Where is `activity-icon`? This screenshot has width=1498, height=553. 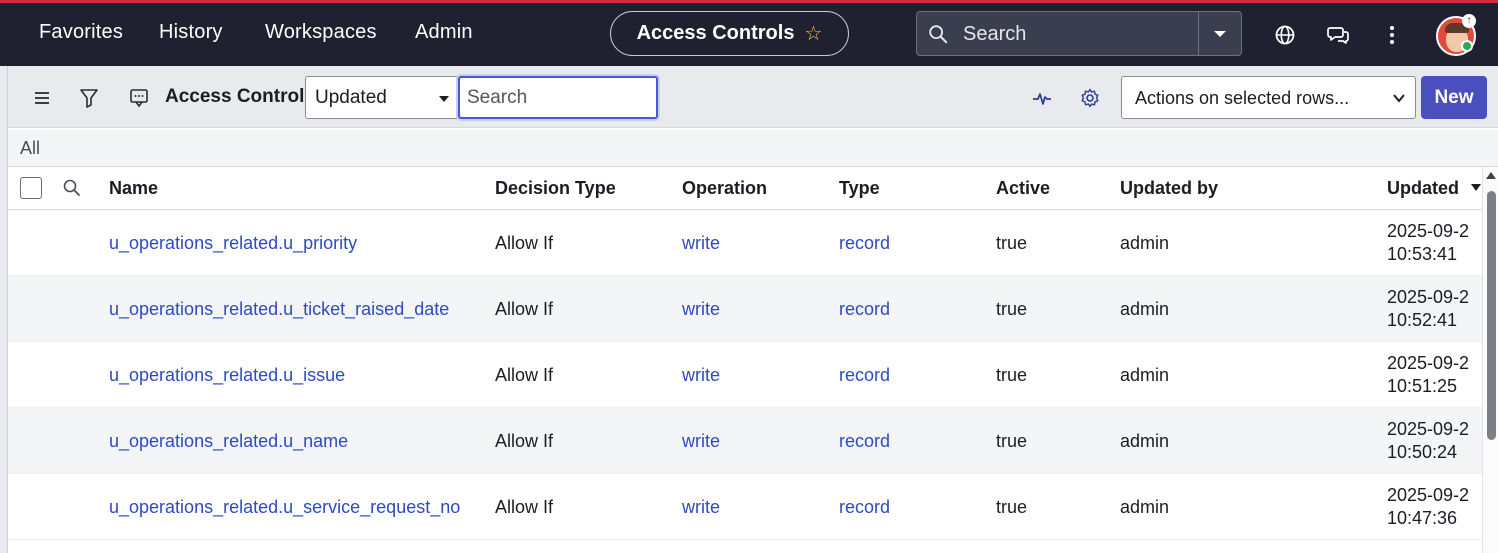 activity-icon is located at coordinates (1042, 98).